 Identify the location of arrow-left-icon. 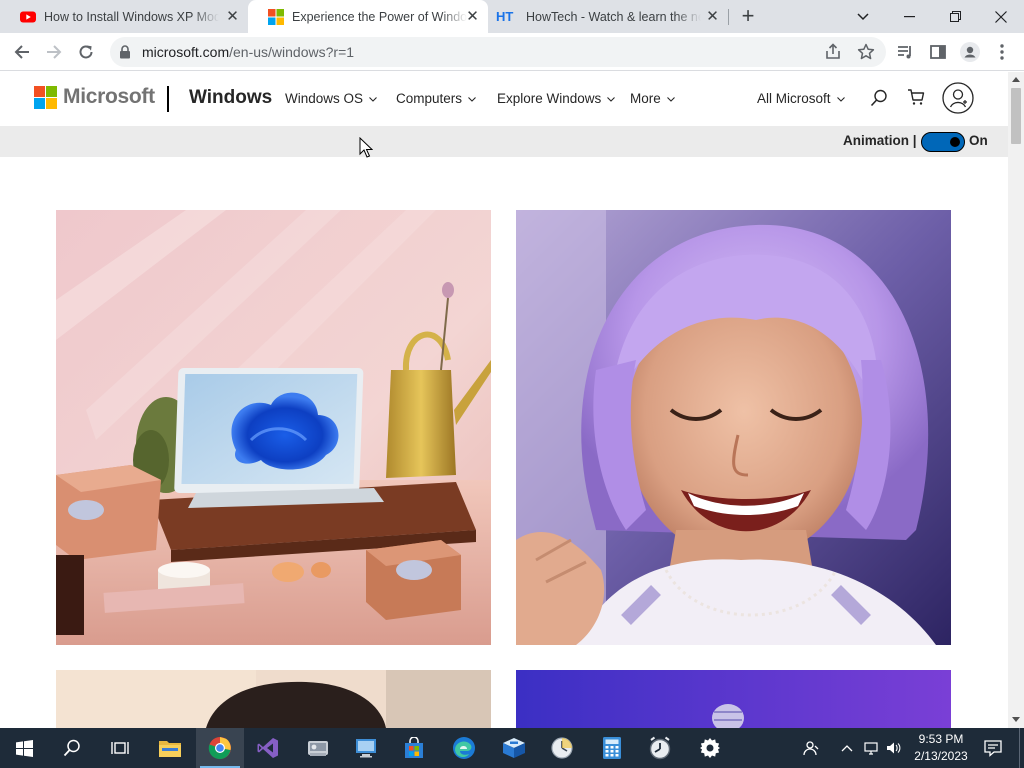
(21, 52).